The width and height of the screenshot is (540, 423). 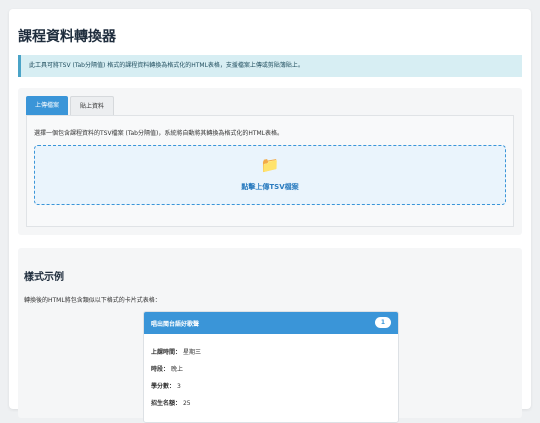 What do you see at coordinates (270, 175) in the screenshot?
I see `file-dropzone: 📁 點擊上傳TSV檔案` at bounding box center [270, 175].